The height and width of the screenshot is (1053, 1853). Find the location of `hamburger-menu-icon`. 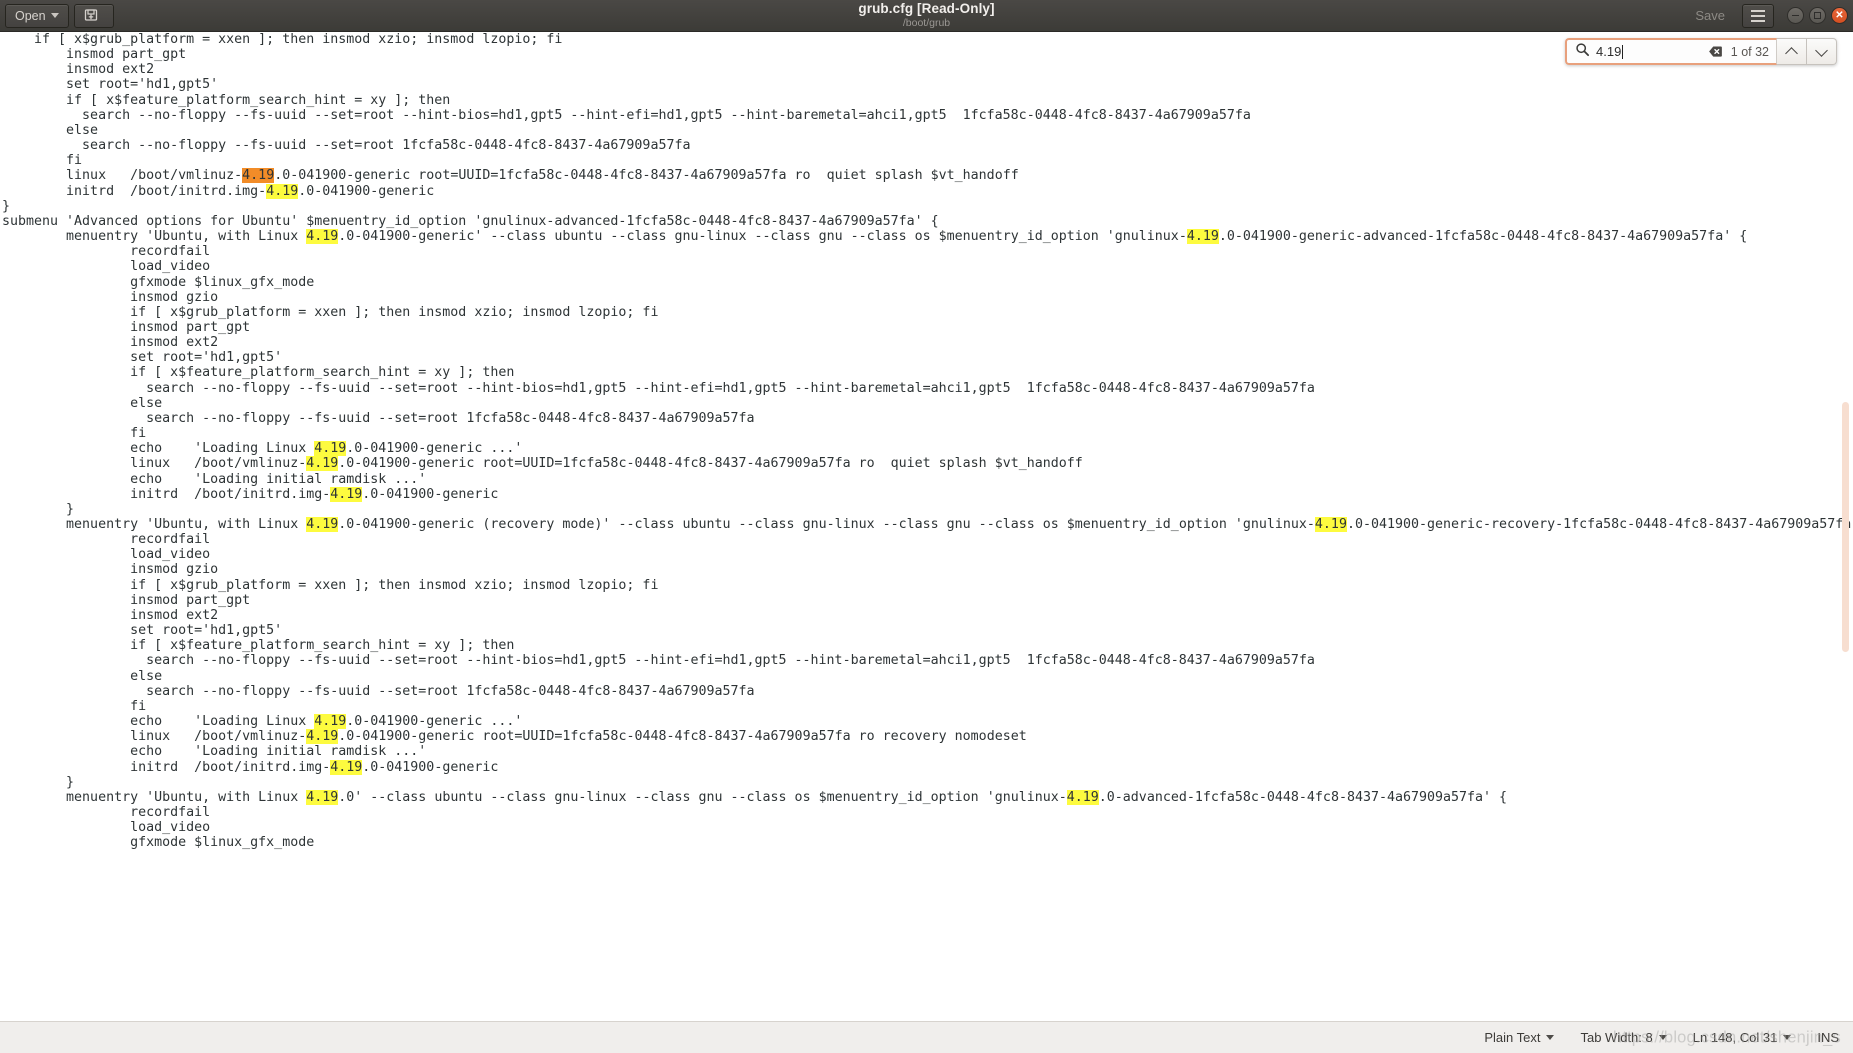

hamburger-menu-icon is located at coordinates (1758, 15).